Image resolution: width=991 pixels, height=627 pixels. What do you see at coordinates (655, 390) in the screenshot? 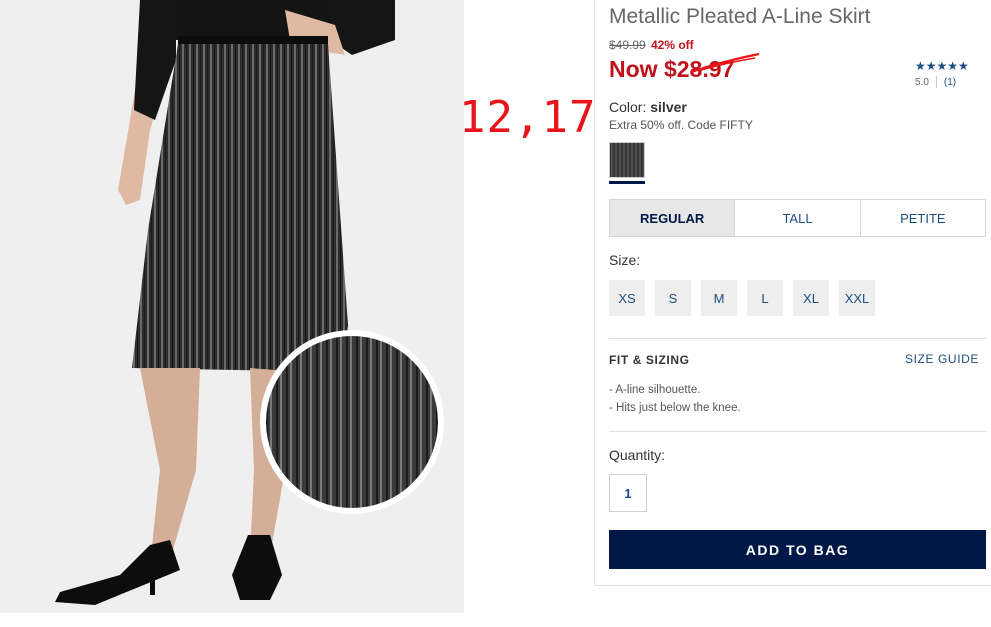
I see `list-item: - A-line silhouette.` at bounding box center [655, 390].